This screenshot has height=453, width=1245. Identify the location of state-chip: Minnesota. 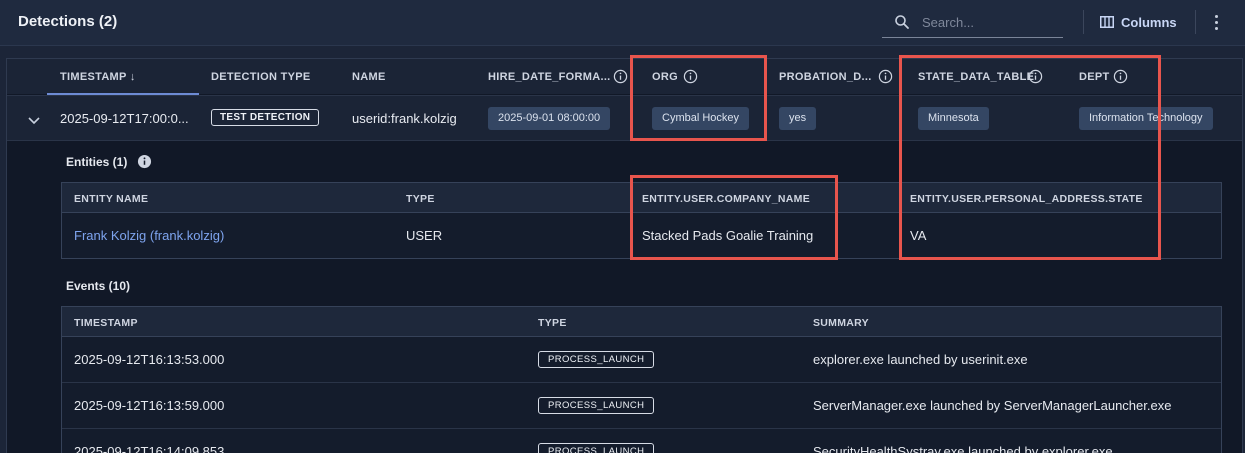
(953, 118).